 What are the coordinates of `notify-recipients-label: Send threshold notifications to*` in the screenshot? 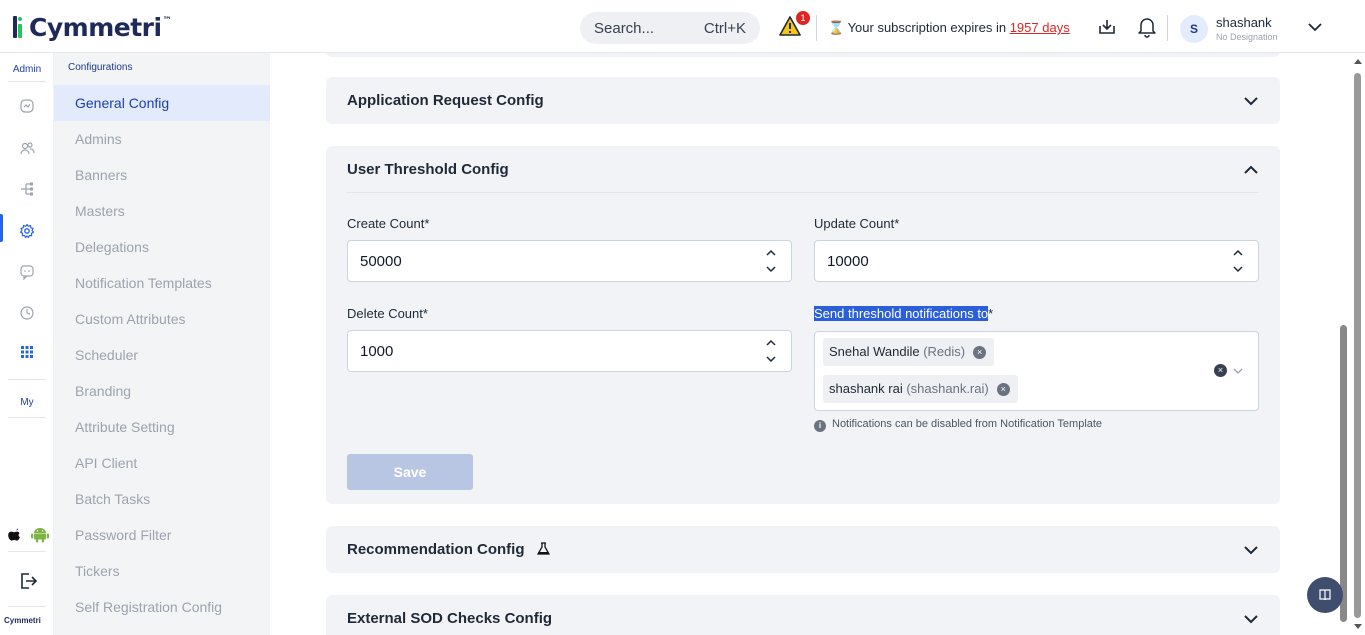 It's located at (903, 313).